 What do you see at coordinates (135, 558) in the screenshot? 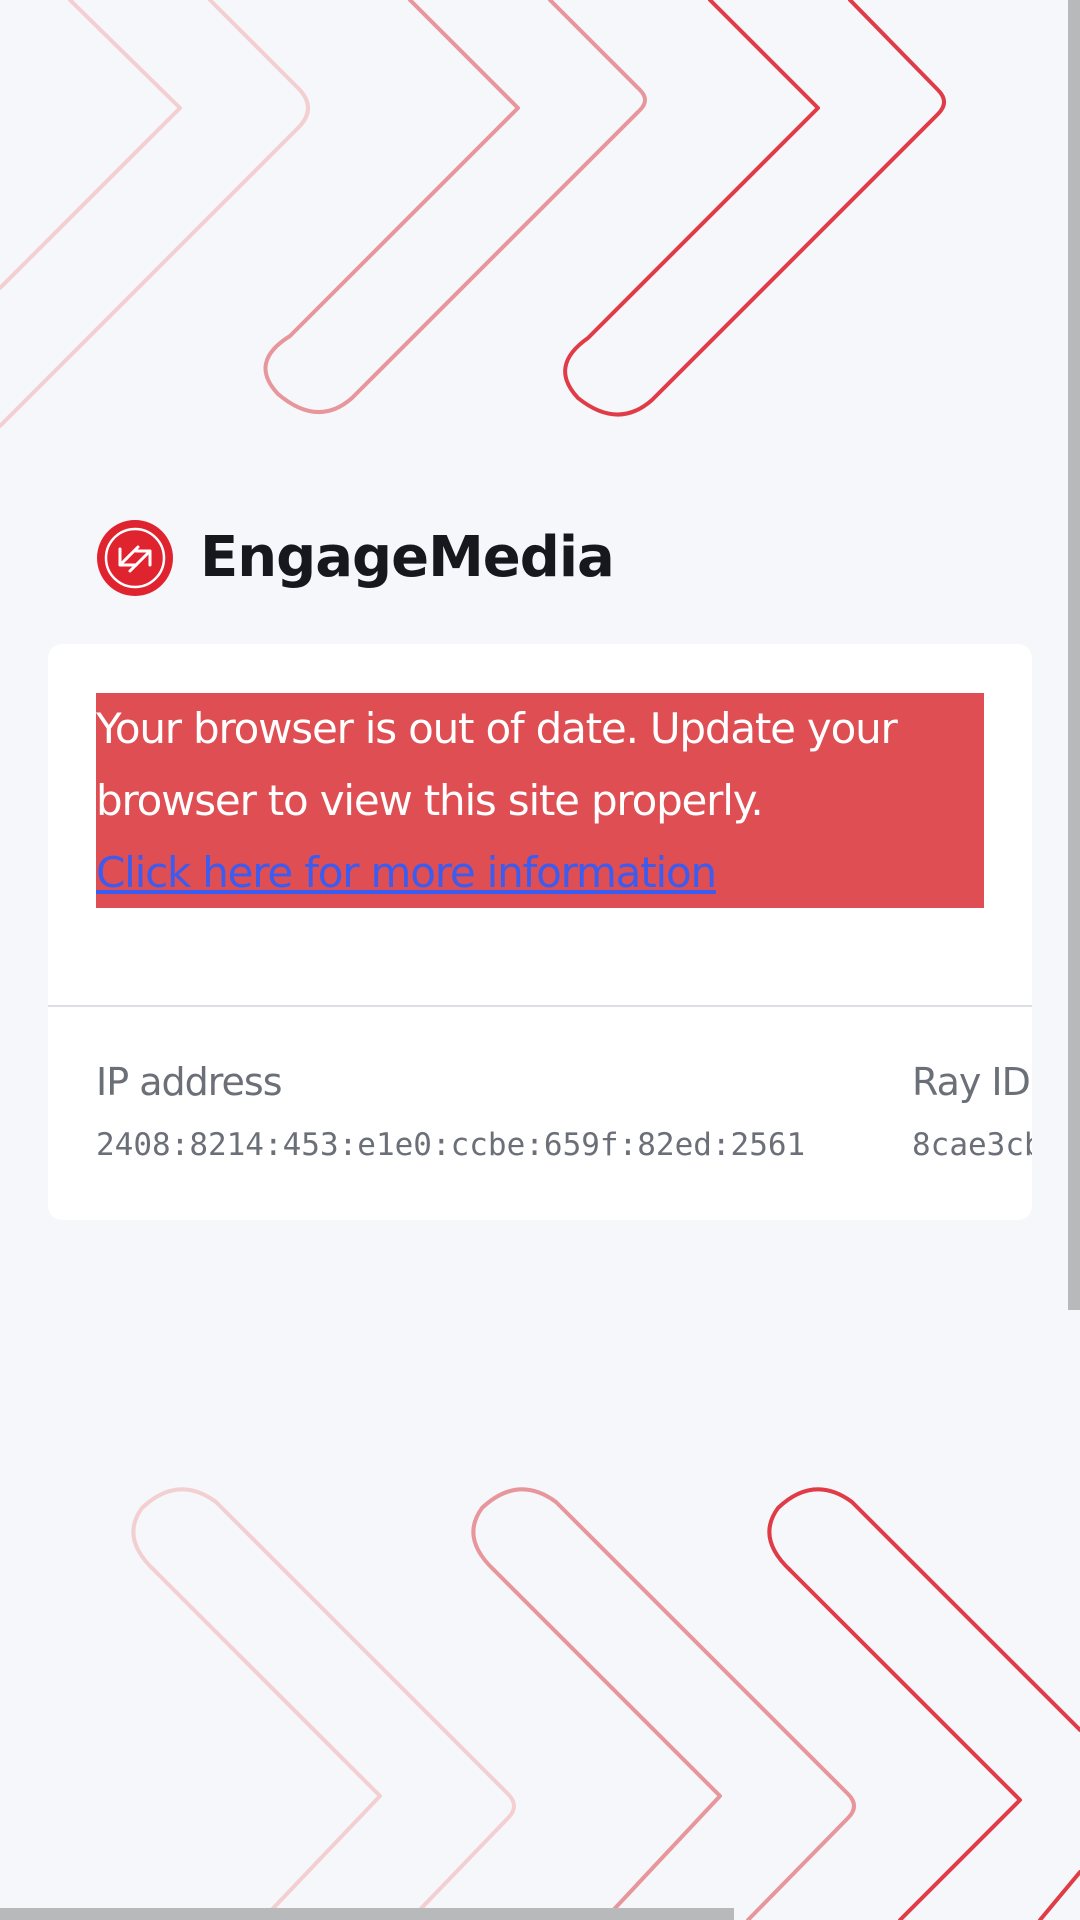
I see `engagemedia-logo-icon` at bounding box center [135, 558].